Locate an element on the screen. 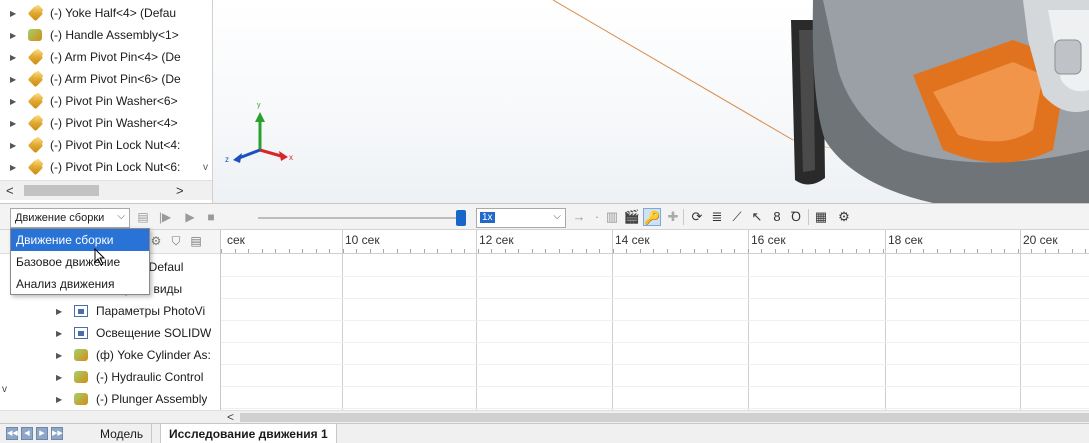  tree-item: ▶ (-) Pivot Pin Washer<4> is located at coordinates (106, 123).